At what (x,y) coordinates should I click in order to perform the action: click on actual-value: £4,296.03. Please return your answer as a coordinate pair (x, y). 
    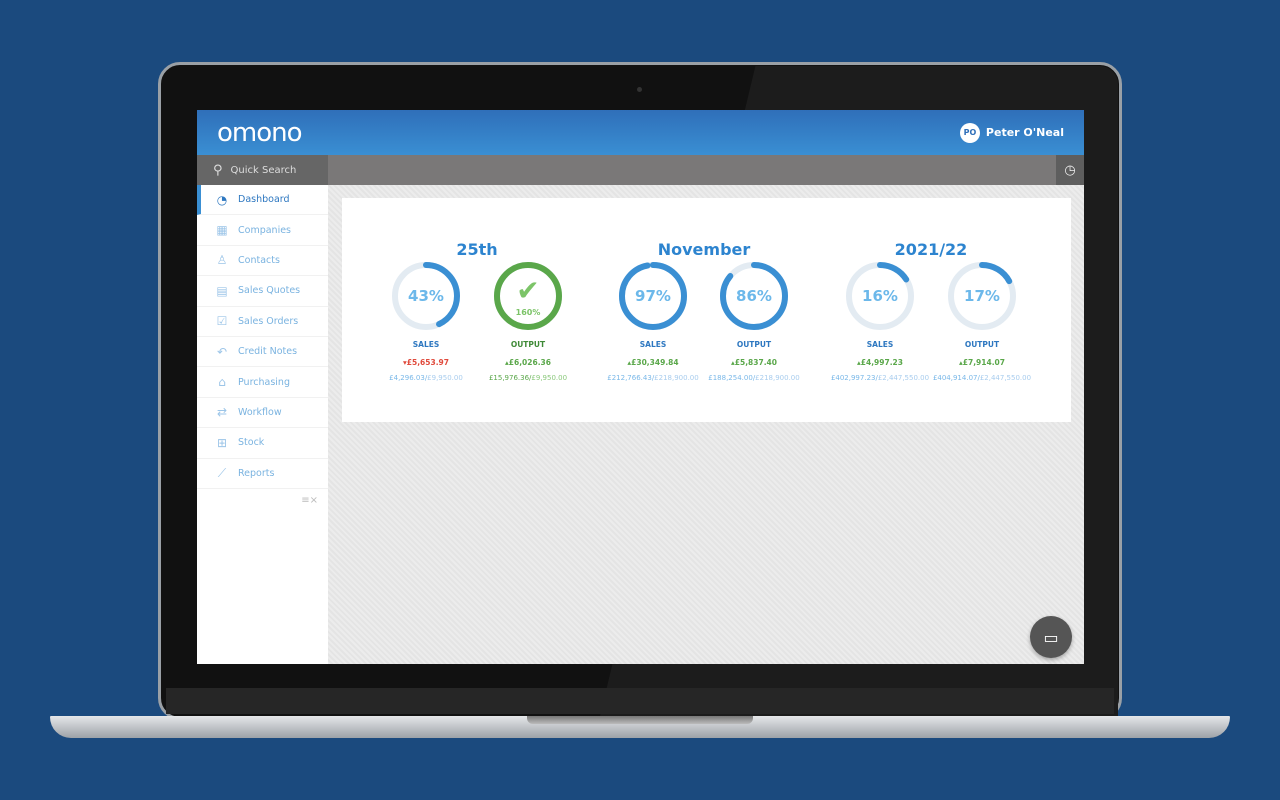
    Looking at the image, I should click on (407, 378).